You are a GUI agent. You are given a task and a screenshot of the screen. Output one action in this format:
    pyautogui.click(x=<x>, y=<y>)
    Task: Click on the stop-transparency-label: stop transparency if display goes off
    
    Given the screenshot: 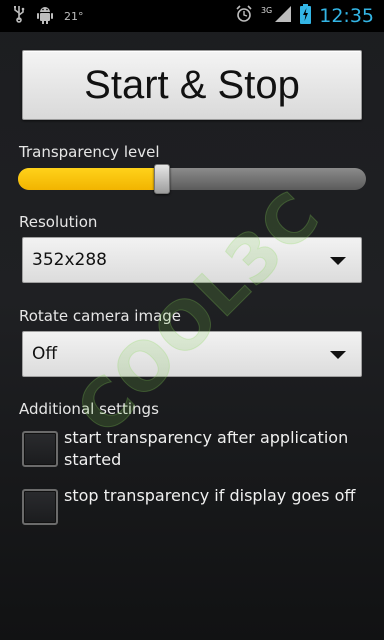 What is the action you would take?
    pyautogui.click(x=210, y=495)
    